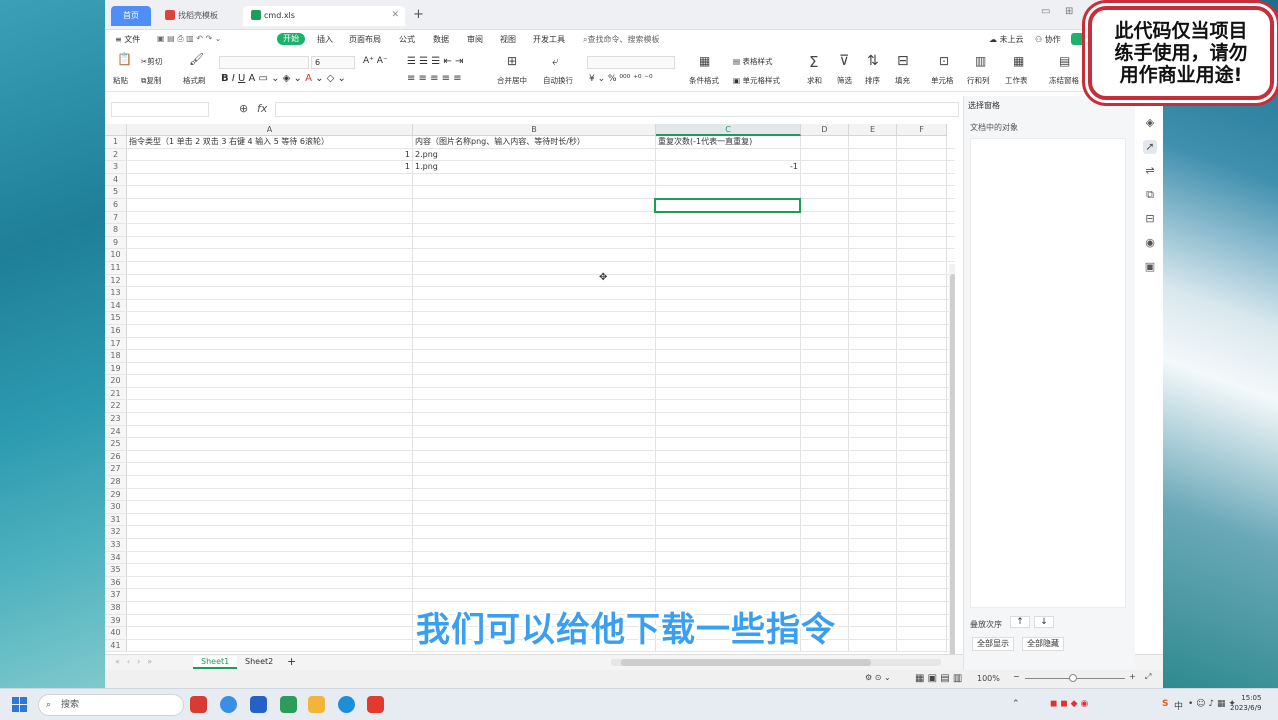 The image size is (1278, 720). What do you see at coordinates (434, 78) in the screenshot?
I see `horizontal-align-buttons: ≡ ≡ ≡ ≡ ≡` at bounding box center [434, 78].